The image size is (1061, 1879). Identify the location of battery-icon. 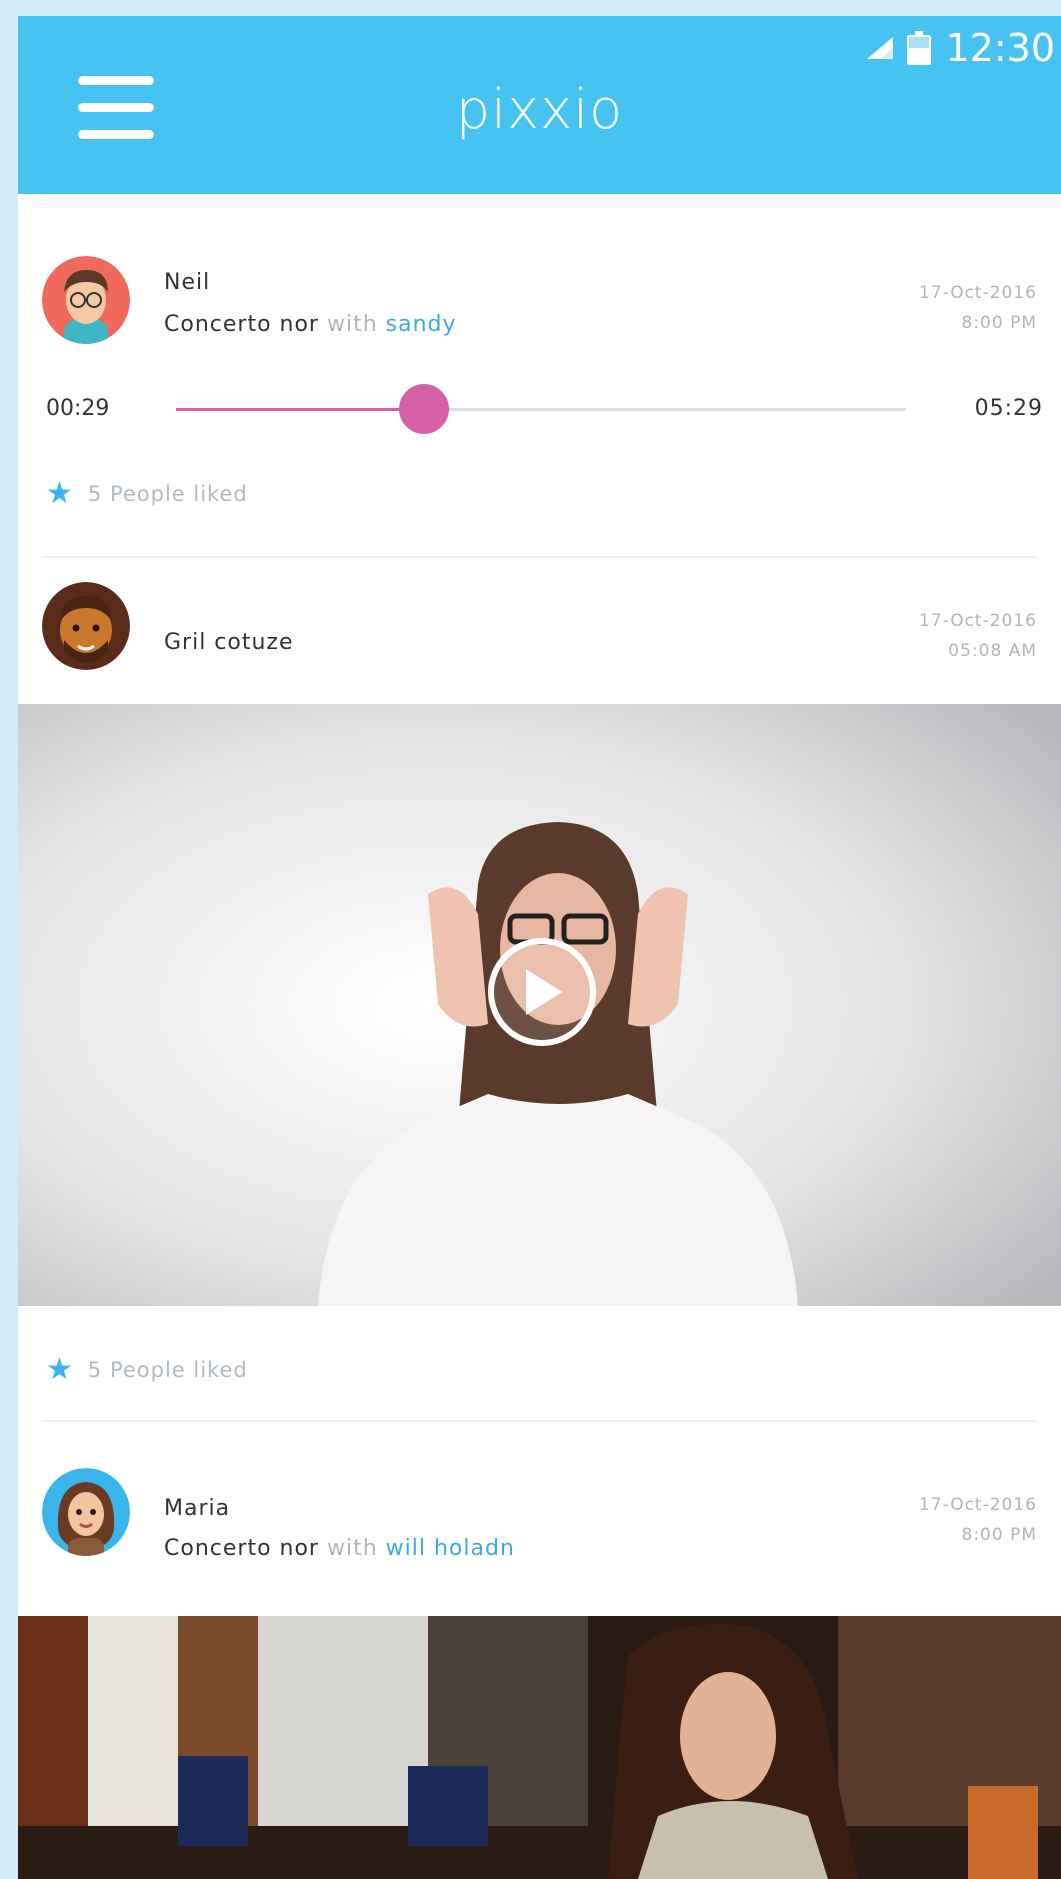
(919, 48).